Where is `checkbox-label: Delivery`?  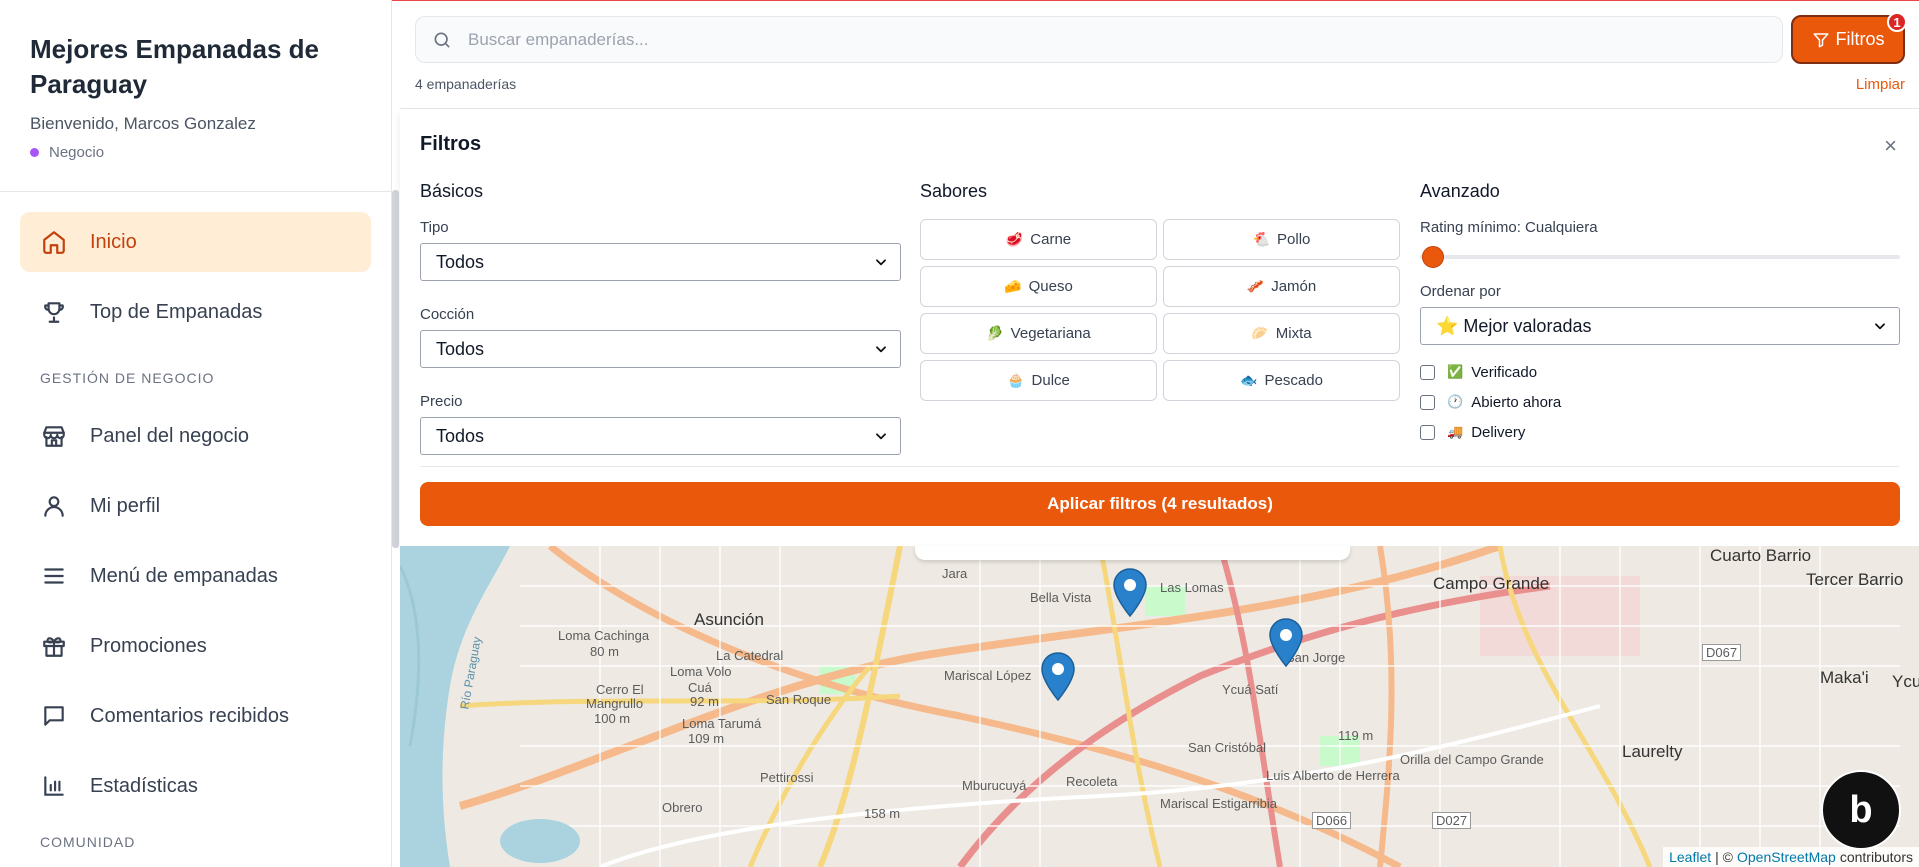 checkbox-label: Delivery is located at coordinates (1498, 432).